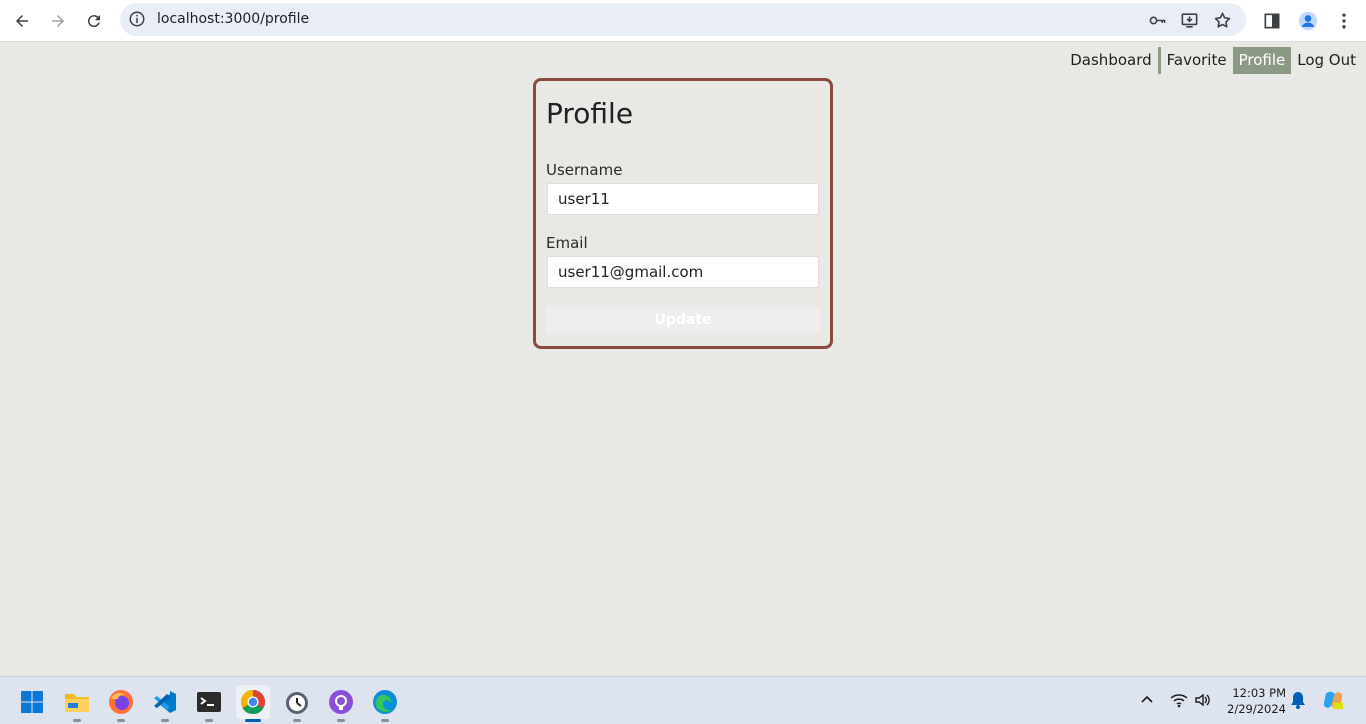  I want to click on taskbar-edge, so click(385, 703).